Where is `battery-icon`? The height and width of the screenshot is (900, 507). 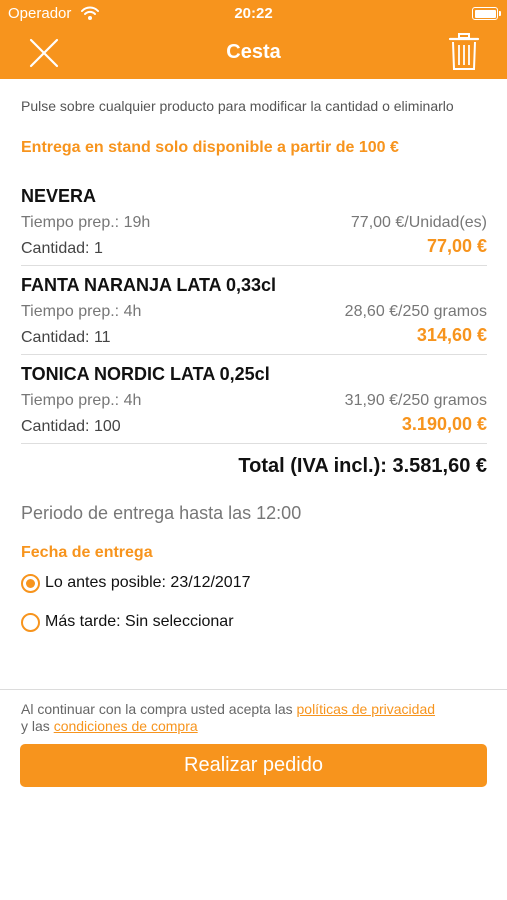 battery-icon is located at coordinates (486, 13).